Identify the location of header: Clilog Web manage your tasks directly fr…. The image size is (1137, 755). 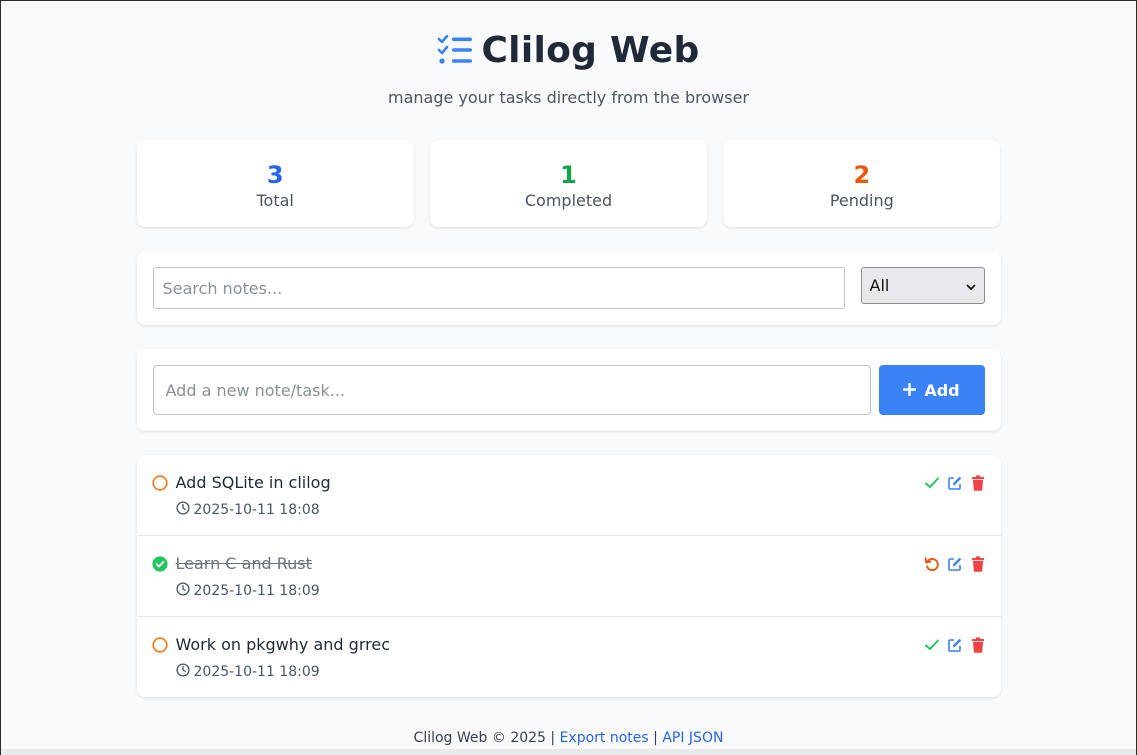
(569, 68).